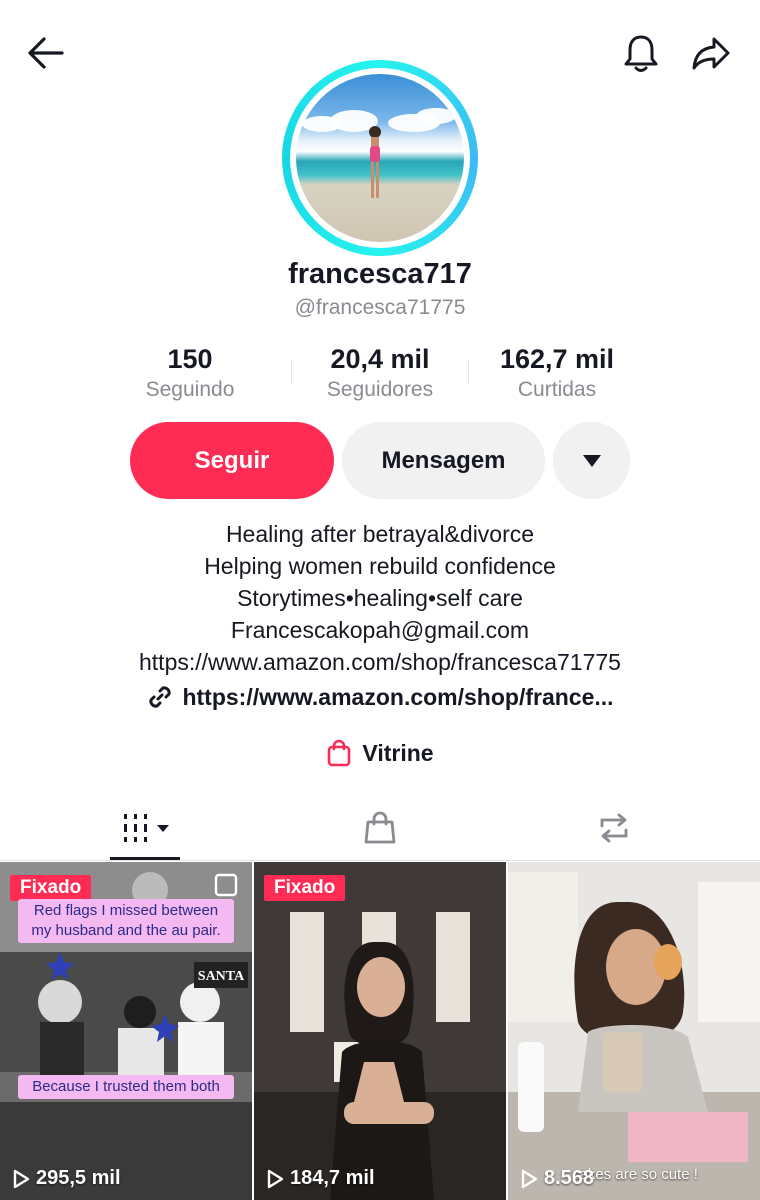  What do you see at coordinates (569, 1178) in the screenshot?
I see `view-count-value: 8.568` at bounding box center [569, 1178].